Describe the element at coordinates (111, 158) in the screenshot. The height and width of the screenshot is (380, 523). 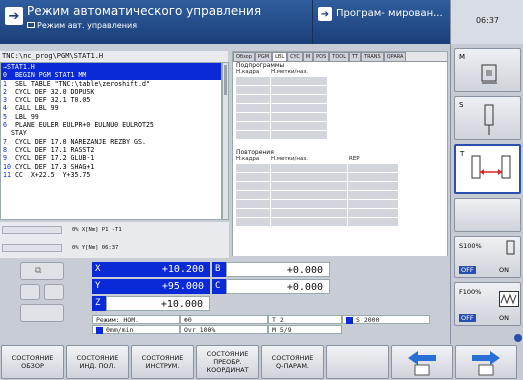
I see `program-line: 9 CYCL DEF 17.2 GLUB-1` at that location.